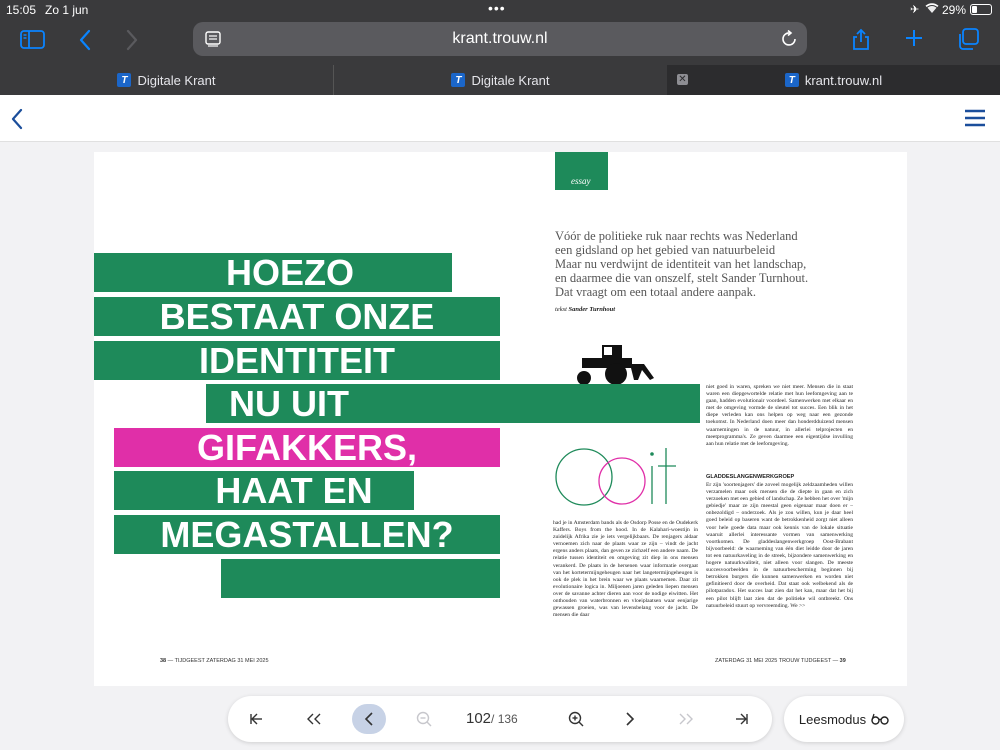  Describe the element at coordinates (843, 80) in the screenshot. I see `tab-label: krant.trouw.nl` at that location.